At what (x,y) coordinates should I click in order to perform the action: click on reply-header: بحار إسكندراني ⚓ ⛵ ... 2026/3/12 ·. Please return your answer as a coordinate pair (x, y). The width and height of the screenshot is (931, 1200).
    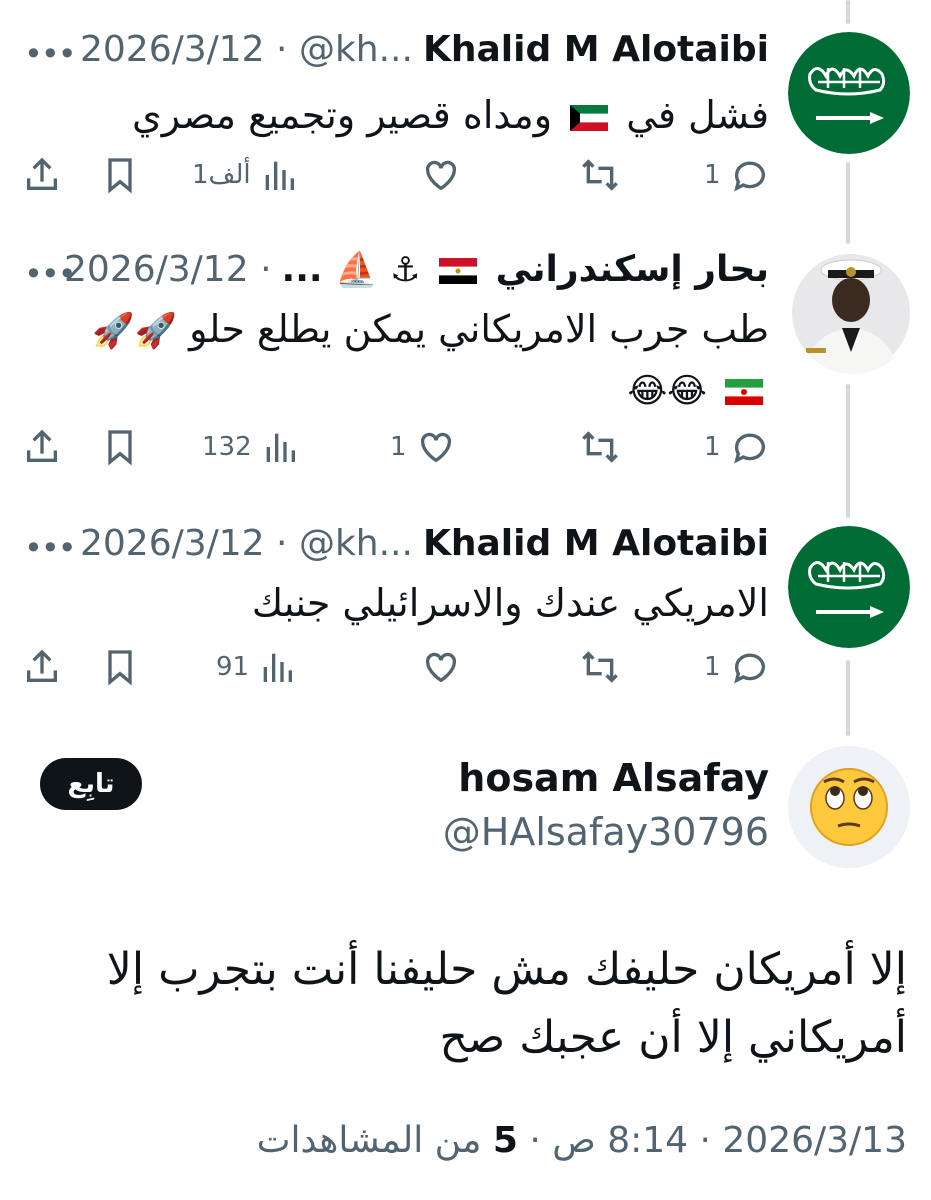
    Looking at the image, I should click on (416, 269).